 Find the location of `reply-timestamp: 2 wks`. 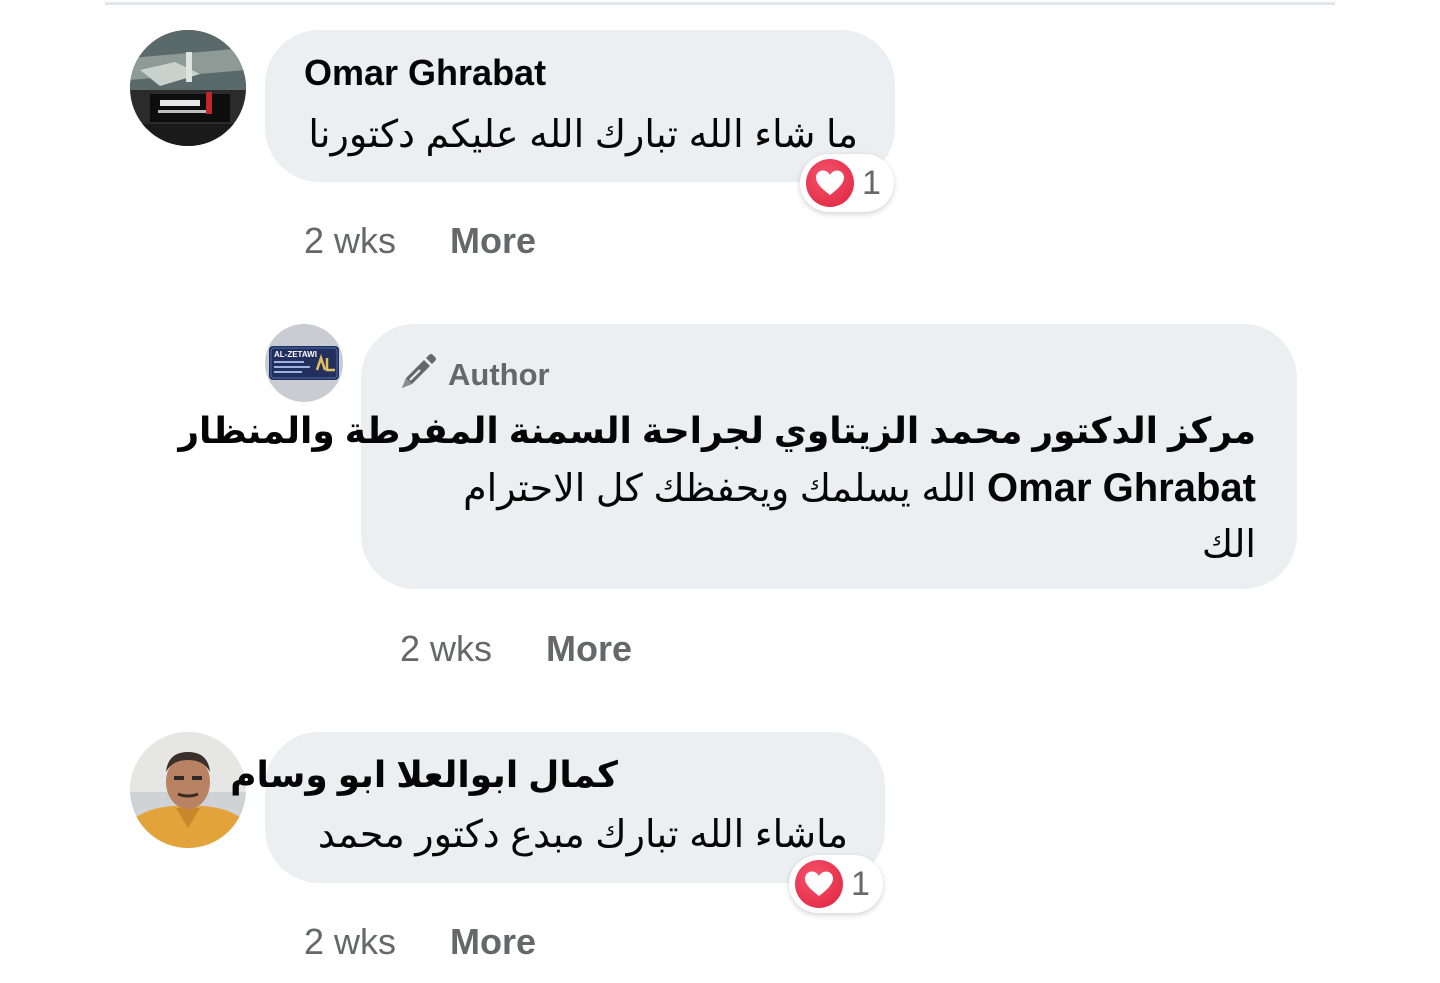

reply-timestamp: 2 wks is located at coordinates (446, 648).